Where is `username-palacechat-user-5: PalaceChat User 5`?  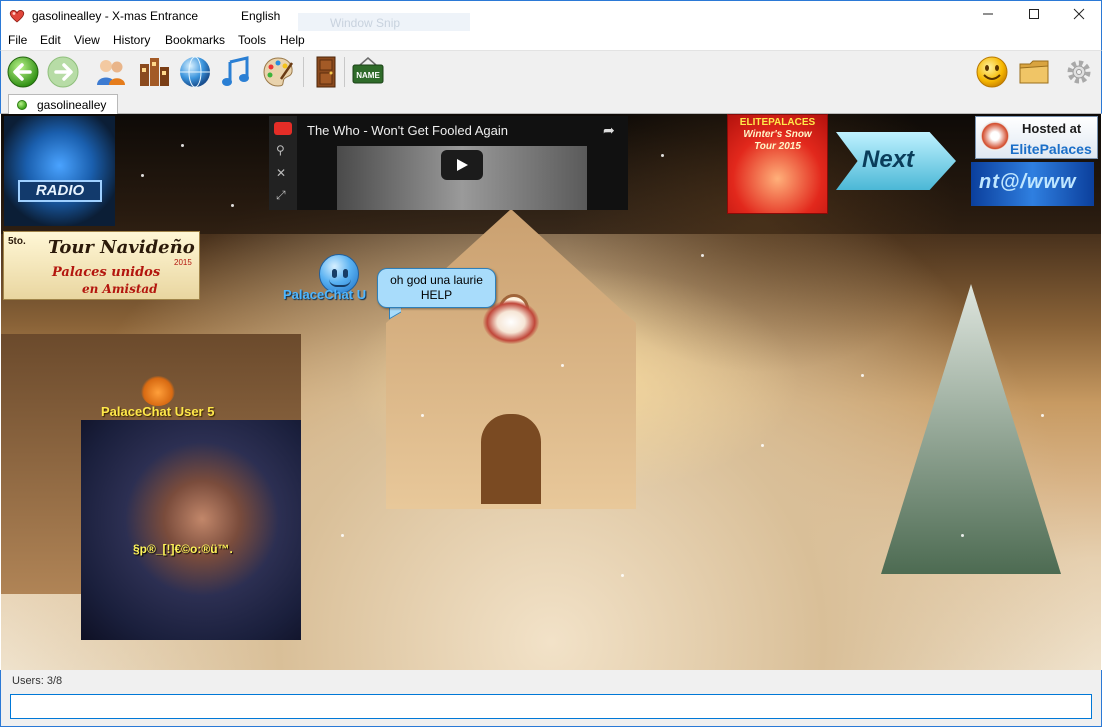 username-palacechat-user-5: PalaceChat User 5 is located at coordinates (157, 411).